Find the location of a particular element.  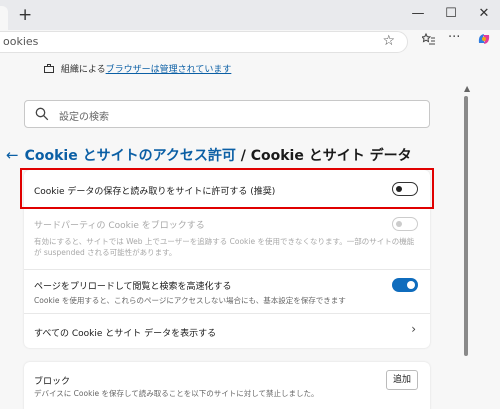

block-section-title: ブロック is located at coordinates (52, 382).